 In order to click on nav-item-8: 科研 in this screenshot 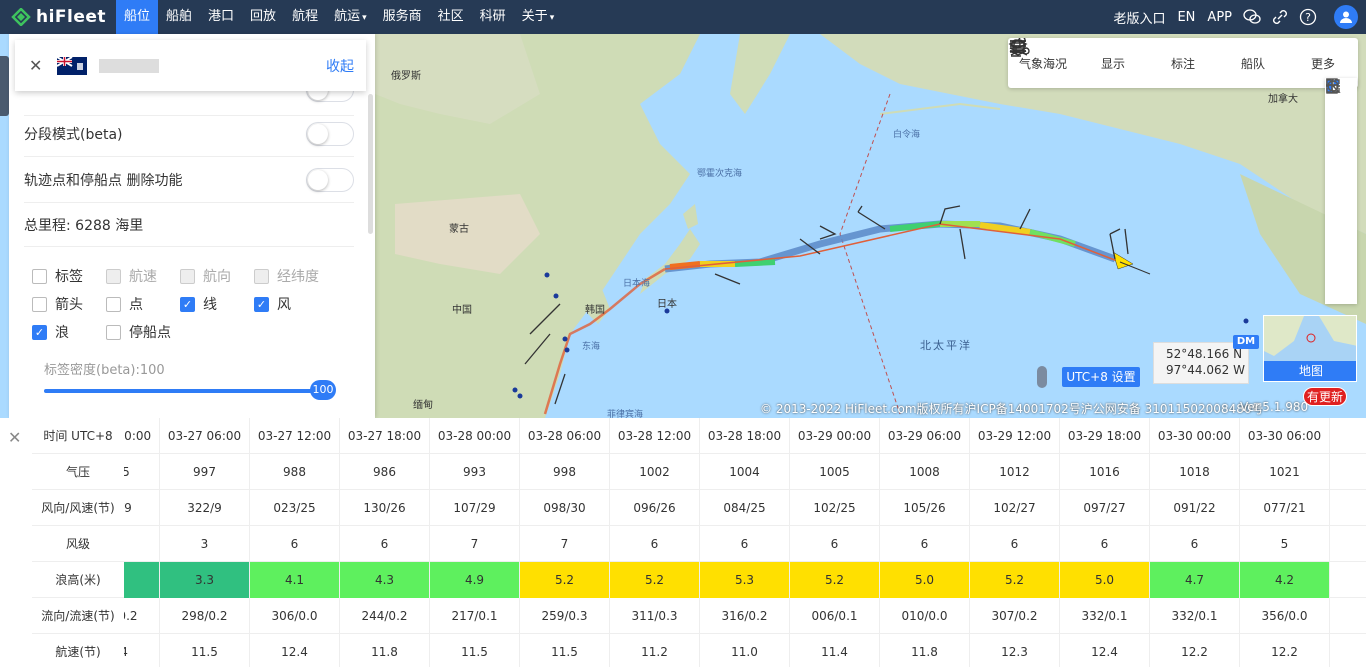, I will do `click(493, 17)`.